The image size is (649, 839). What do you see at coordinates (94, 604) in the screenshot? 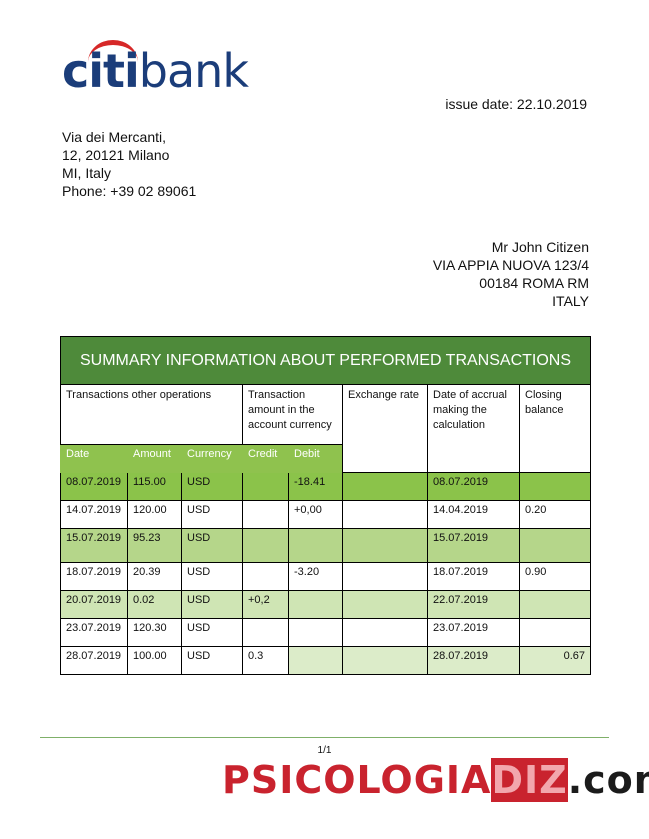
I see `cell-date: 20.07.2019` at bounding box center [94, 604].